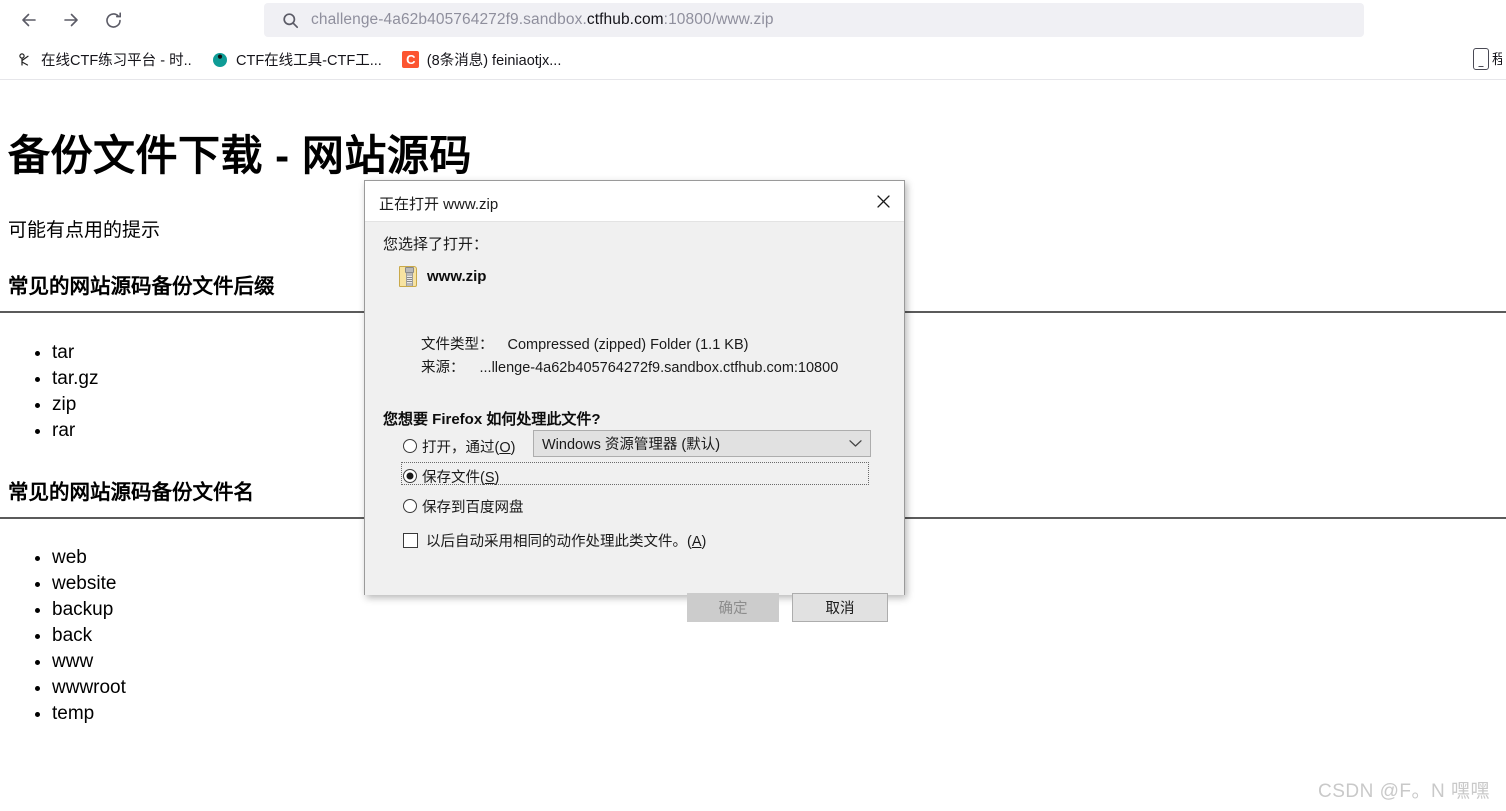 This screenshot has height=811, width=1506. What do you see at coordinates (410, 540) in the screenshot?
I see `remember-choice-checkbox` at bounding box center [410, 540].